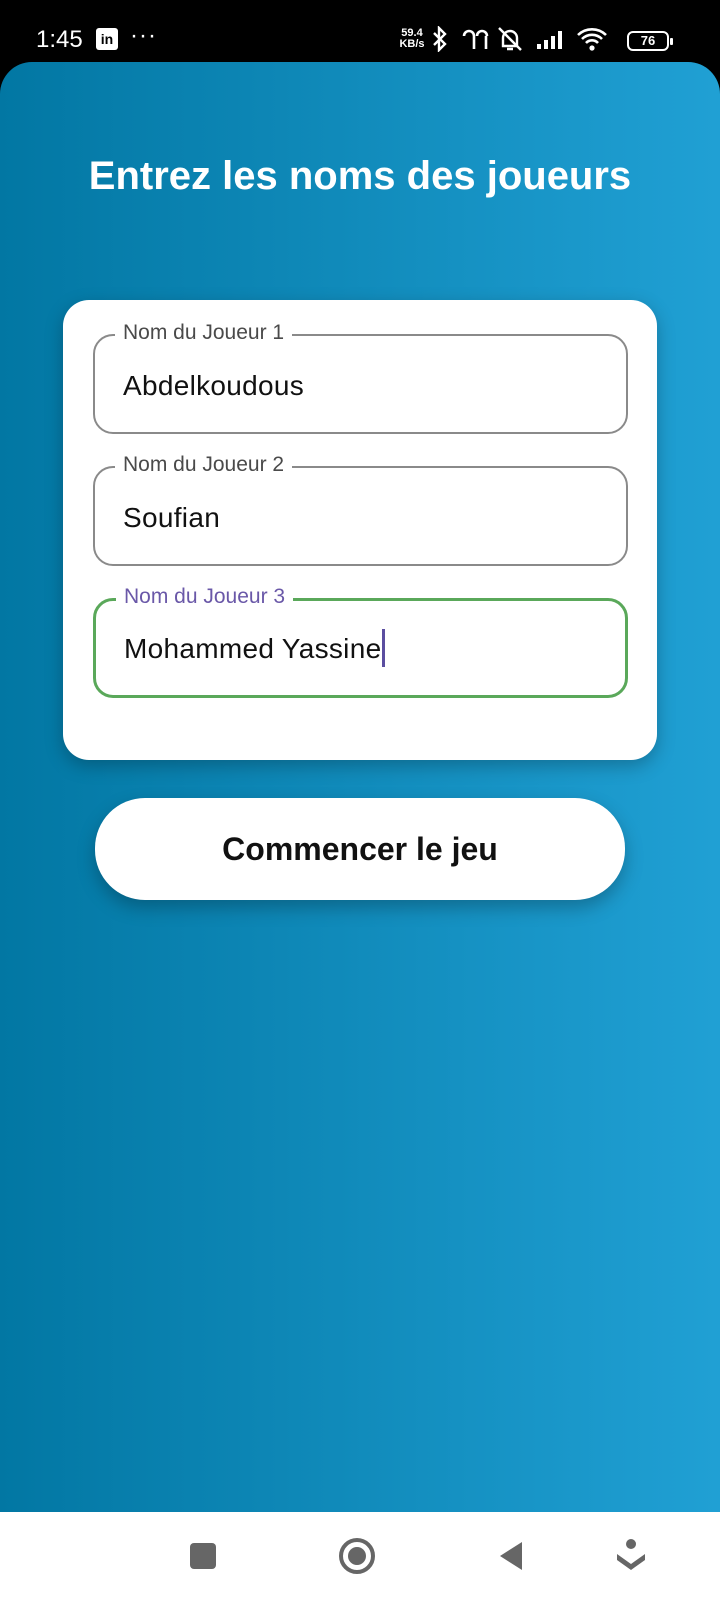 The width and height of the screenshot is (720, 1600). What do you see at coordinates (213, 386) in the screenshot?
I see `player-1-value: Abdelkoudous` at bounding box center [213, 386].